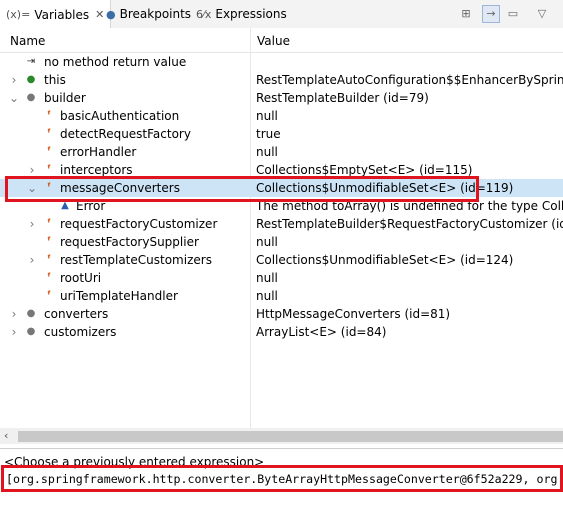  I want to click on close-icon: ✕, so click(99, 14).